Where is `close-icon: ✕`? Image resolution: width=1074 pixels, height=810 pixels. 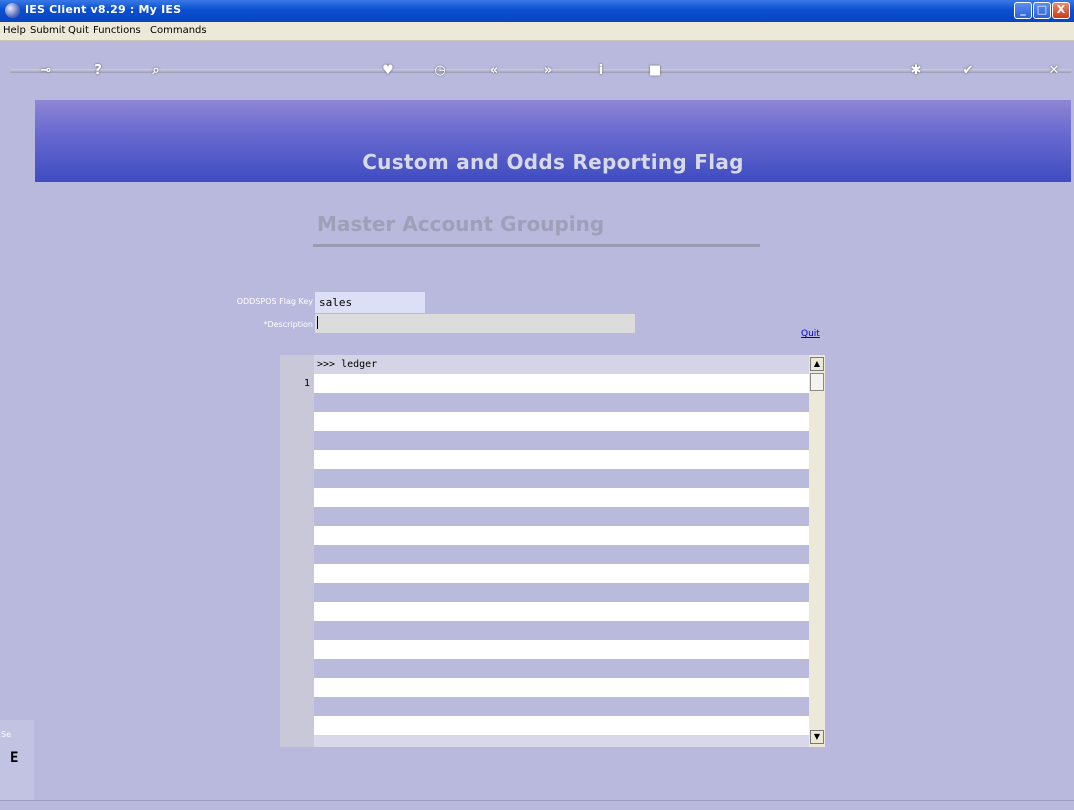
close-icon: ✕ is located at coordinates (1054, 71).